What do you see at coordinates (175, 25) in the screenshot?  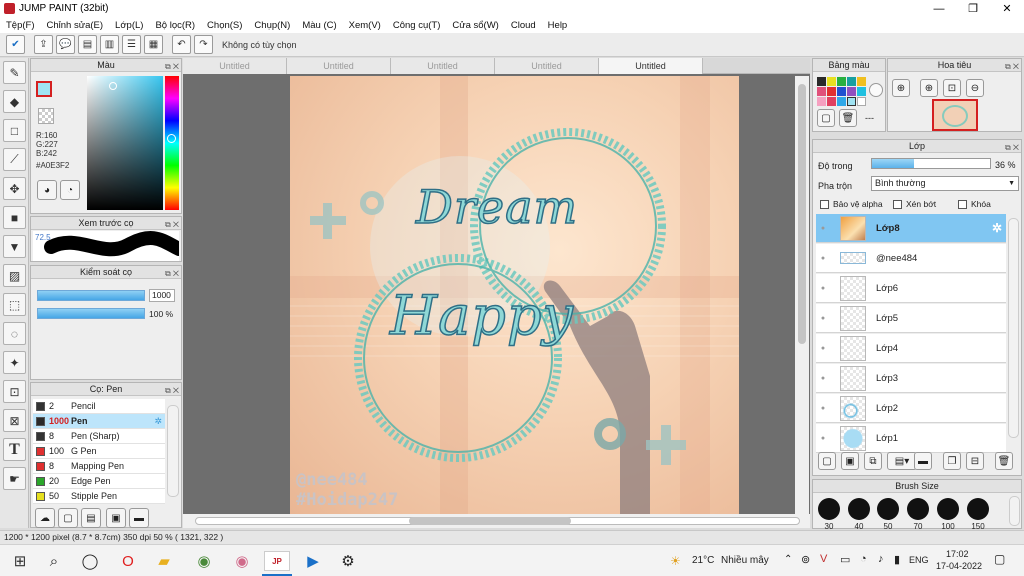 I see `menu-filter: Bộ lọc(R)` at bounding box center [175, 25].